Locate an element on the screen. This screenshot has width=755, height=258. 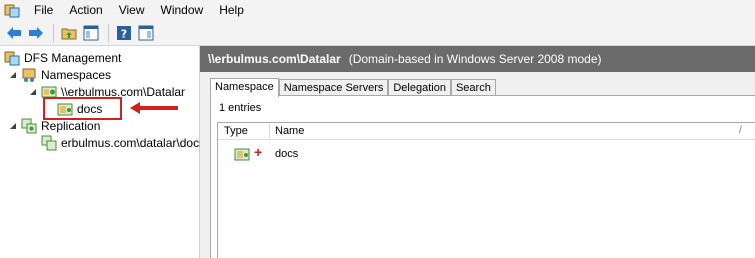
list-header: Type Name / is located at coordinates (486, 131).